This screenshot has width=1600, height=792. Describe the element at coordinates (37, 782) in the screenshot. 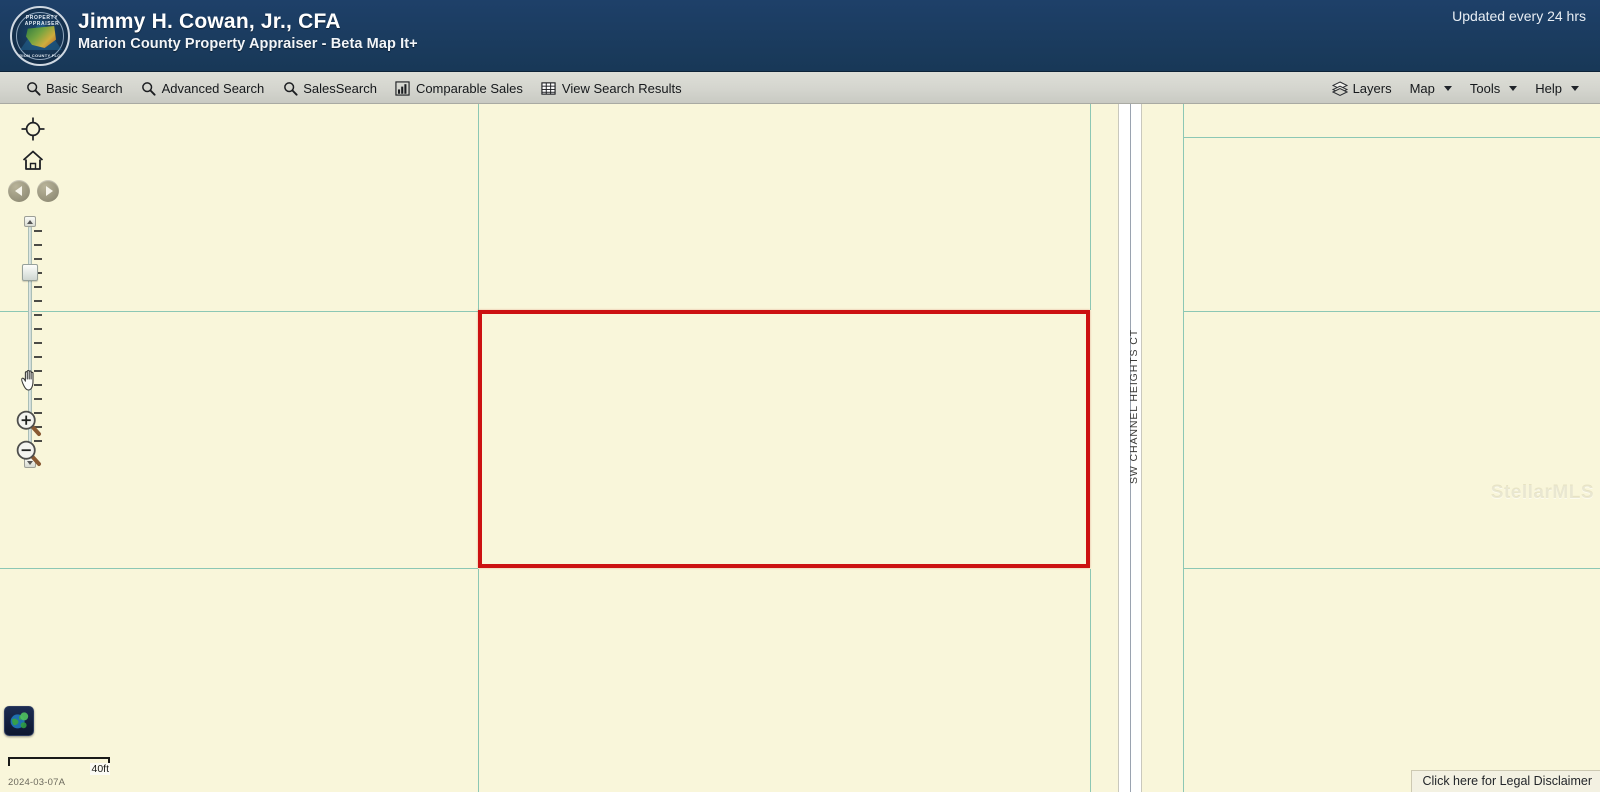

I see `imagery-date-stamp: 2024-03-07A` at that location.